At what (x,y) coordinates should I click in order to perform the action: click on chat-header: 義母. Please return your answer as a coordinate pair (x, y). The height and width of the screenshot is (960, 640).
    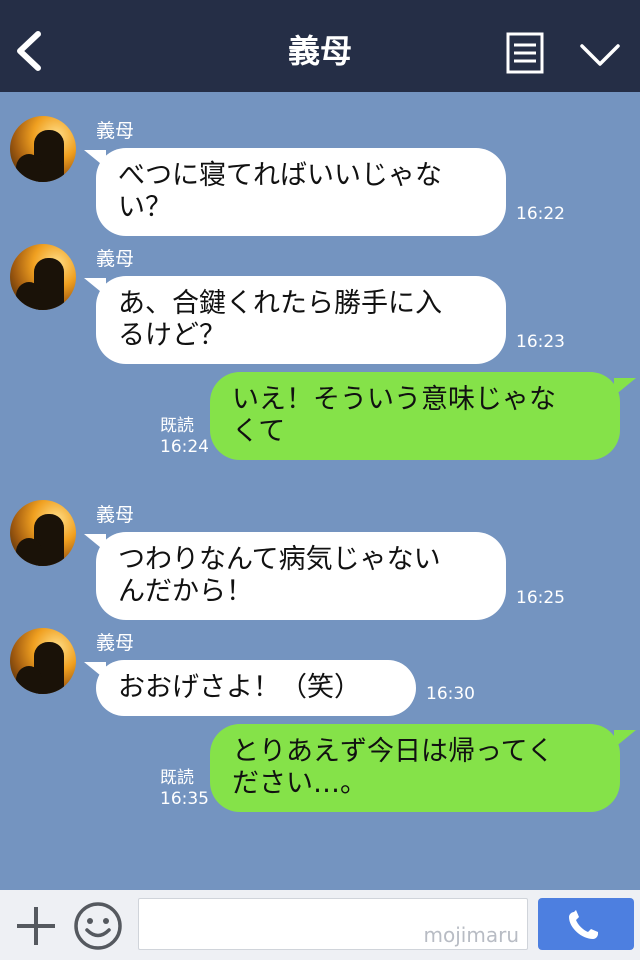
    Looking at the image, I should click on (320, 46).